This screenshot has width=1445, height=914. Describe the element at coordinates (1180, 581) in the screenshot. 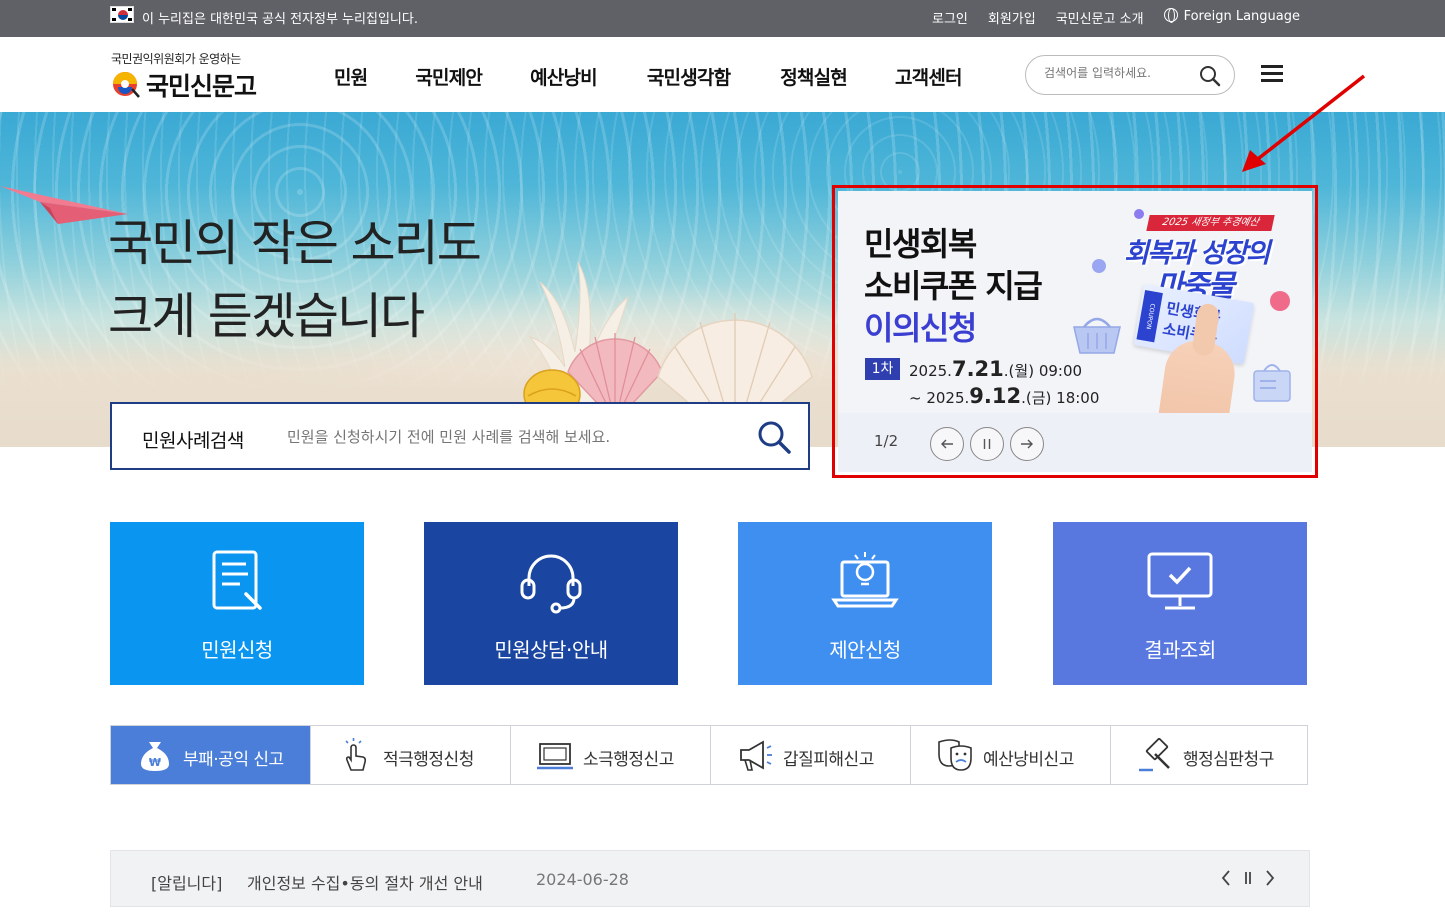

I see `monitor-check-icon` at that location.